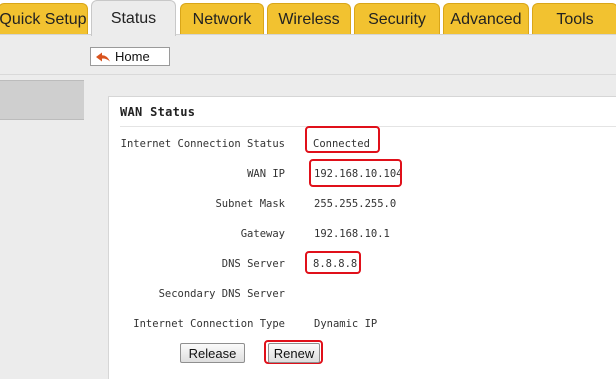 This screenshot has height=379, width=616. Describe the element at coordinates (262, 234) in the screenshot. I see `label-gateway: Gateway` at that location.